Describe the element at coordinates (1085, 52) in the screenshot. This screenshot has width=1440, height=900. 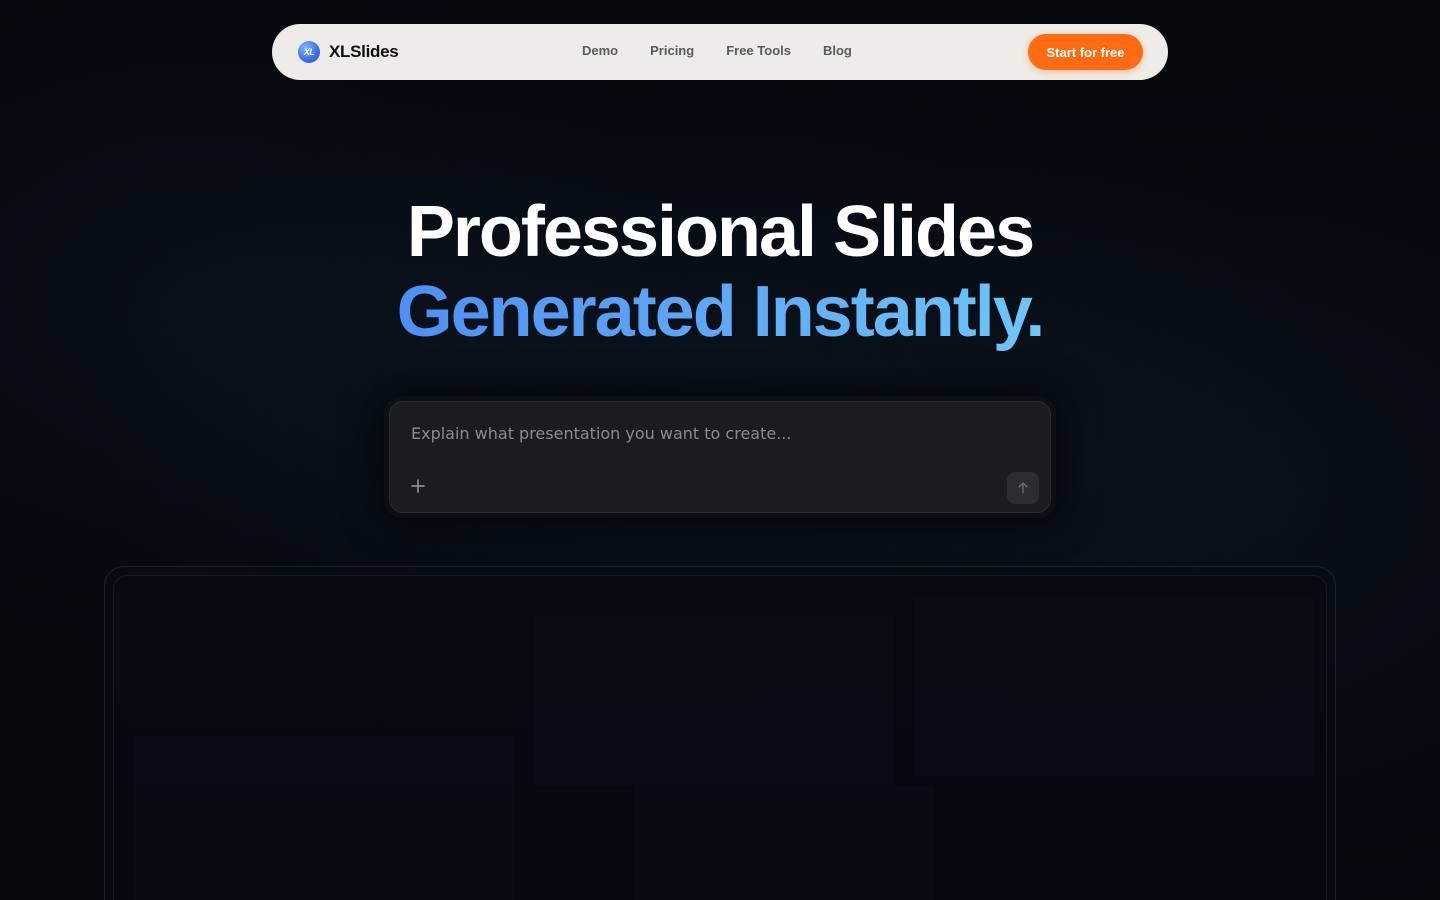
I see `start-for-free-button: Start for free` at that location.